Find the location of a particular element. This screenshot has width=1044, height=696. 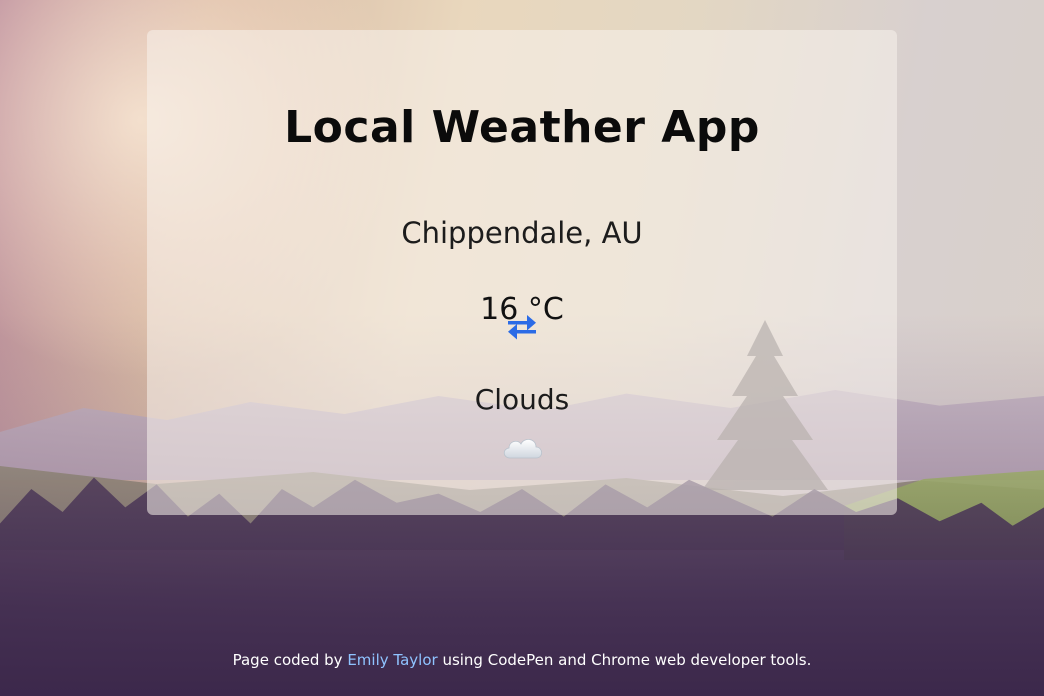

condition-label: Clouds is located at coordinates (522, 399).